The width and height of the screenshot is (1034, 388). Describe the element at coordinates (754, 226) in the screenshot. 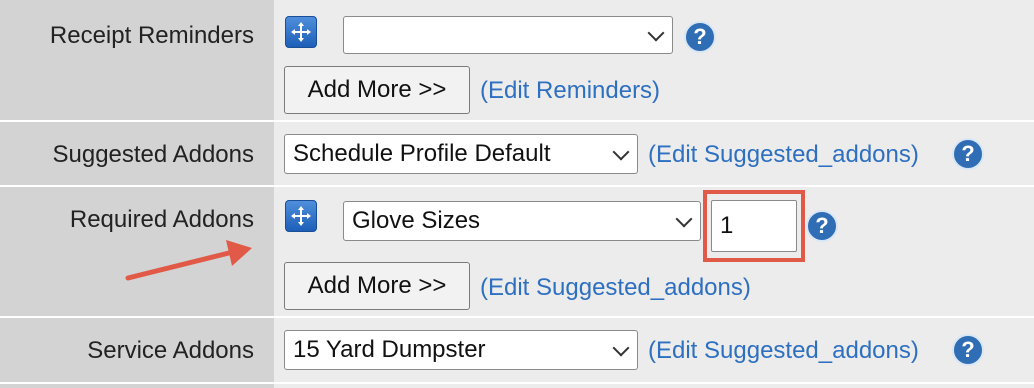

I see `required-addons-quantity-input: 1` at that location.